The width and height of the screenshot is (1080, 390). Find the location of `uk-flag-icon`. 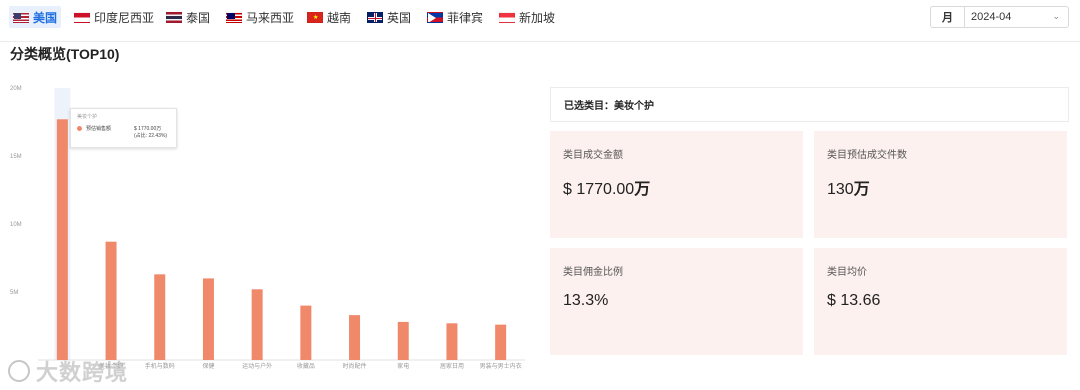

uk-flag-icon is located at coordinates (375, 17).